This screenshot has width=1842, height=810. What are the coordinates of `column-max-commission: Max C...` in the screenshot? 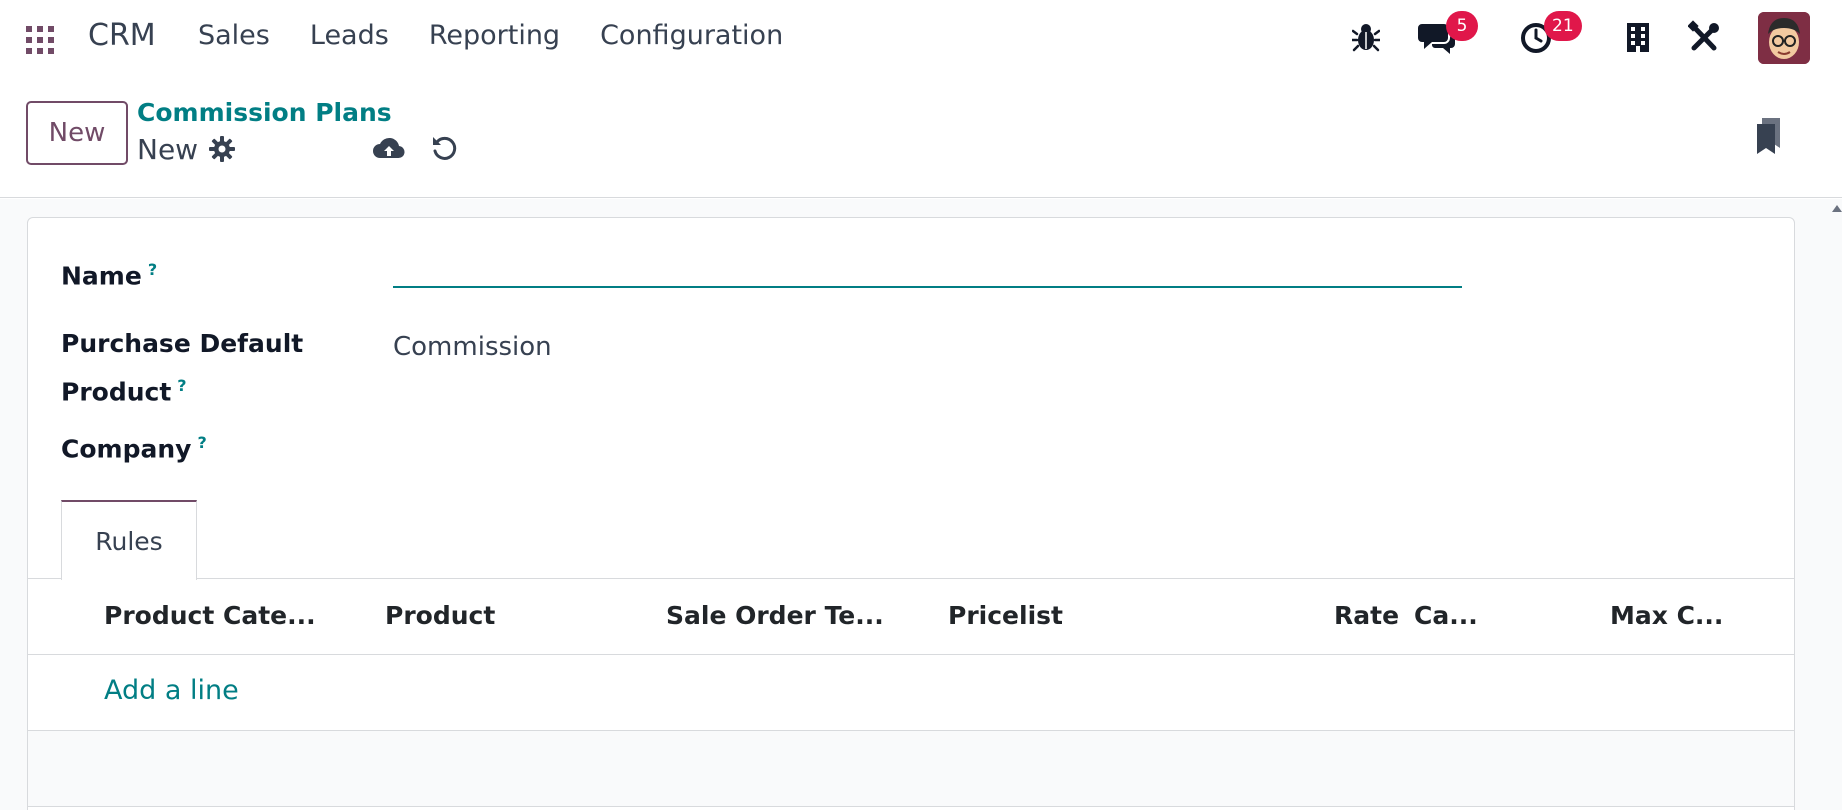 It's located at (1666, 615).